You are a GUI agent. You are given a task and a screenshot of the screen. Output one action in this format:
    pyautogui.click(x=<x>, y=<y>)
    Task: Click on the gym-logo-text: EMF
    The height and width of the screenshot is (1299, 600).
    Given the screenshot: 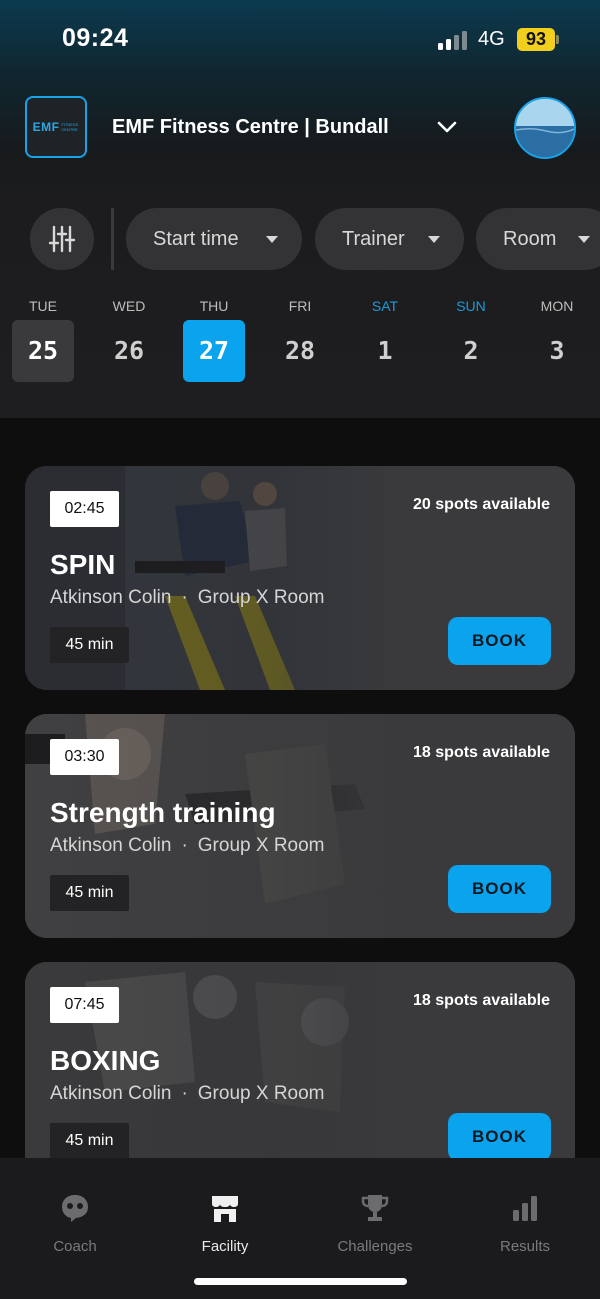 What is the action you would take?
    pyautogui.click(x=46, y=127)
    